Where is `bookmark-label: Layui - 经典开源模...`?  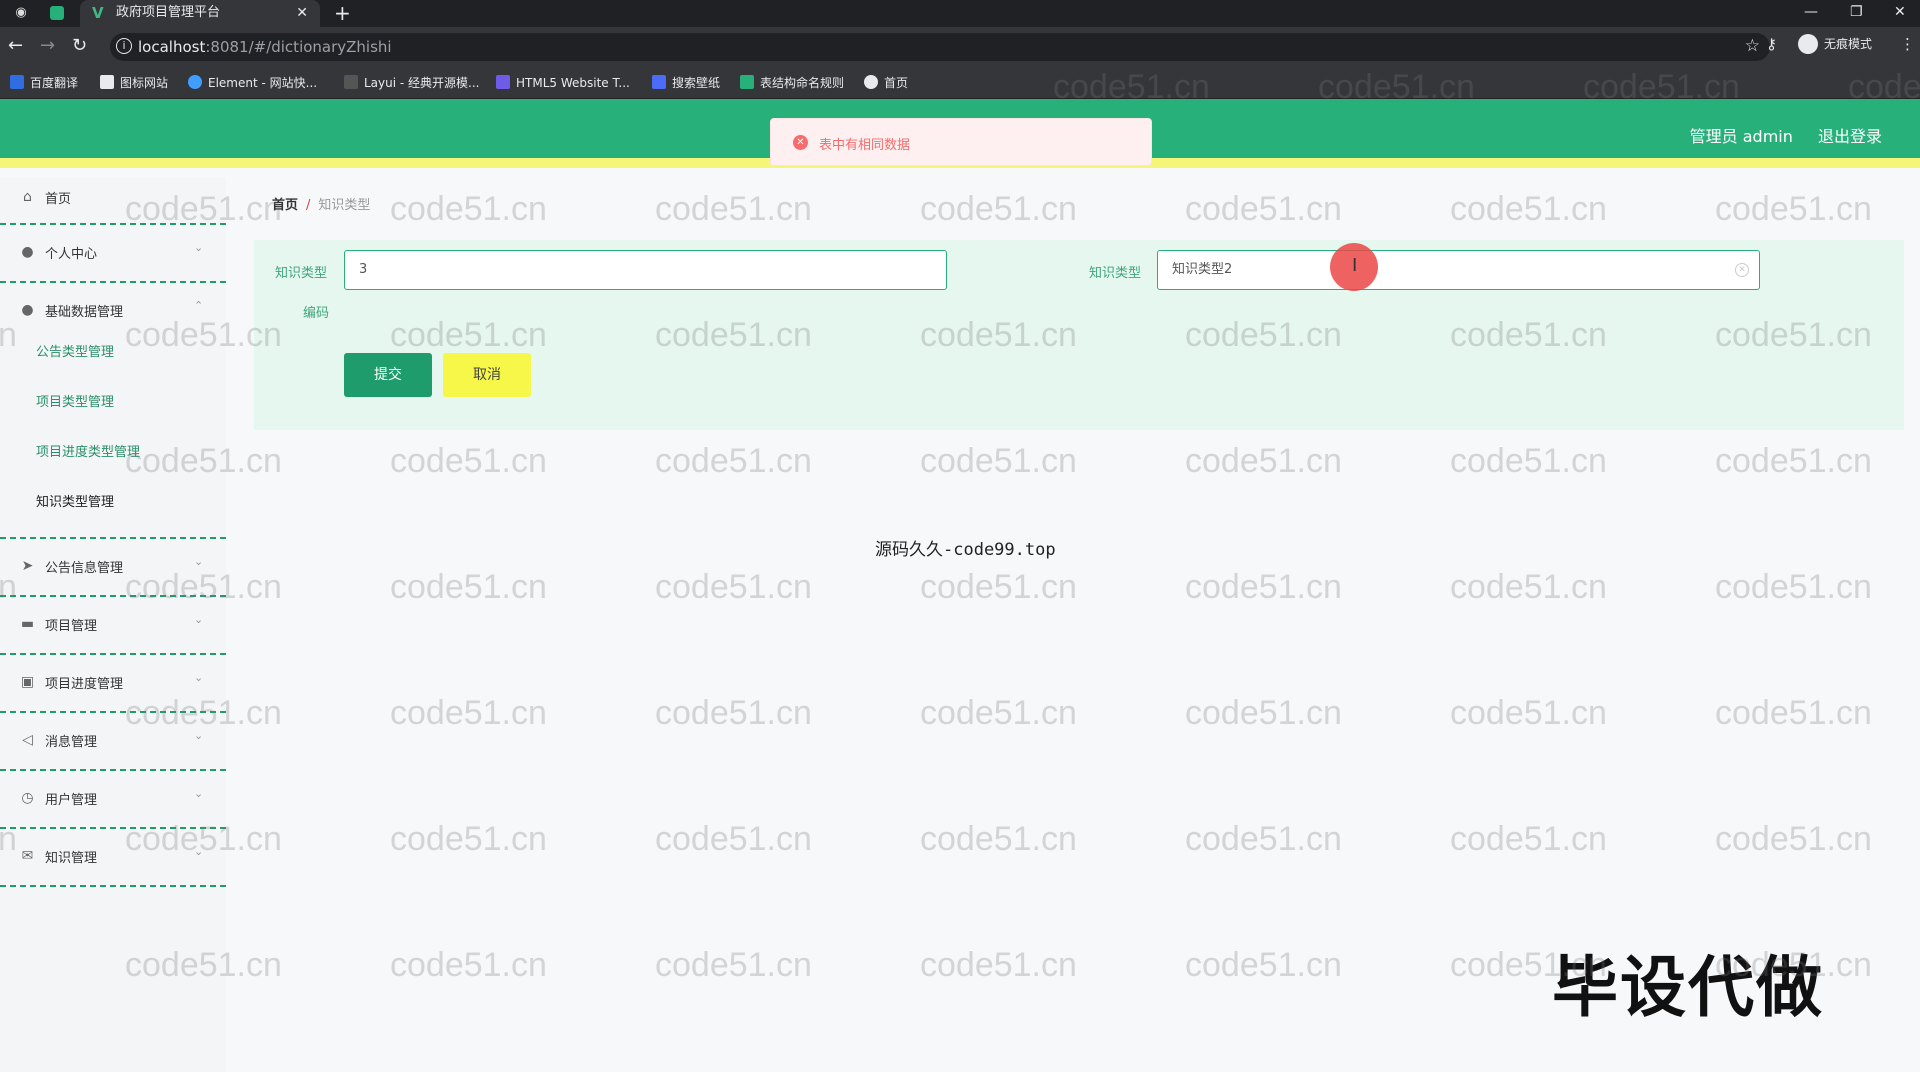
bookmark-label: Layui - 经典开源模... is located at coordinates (422, 83).